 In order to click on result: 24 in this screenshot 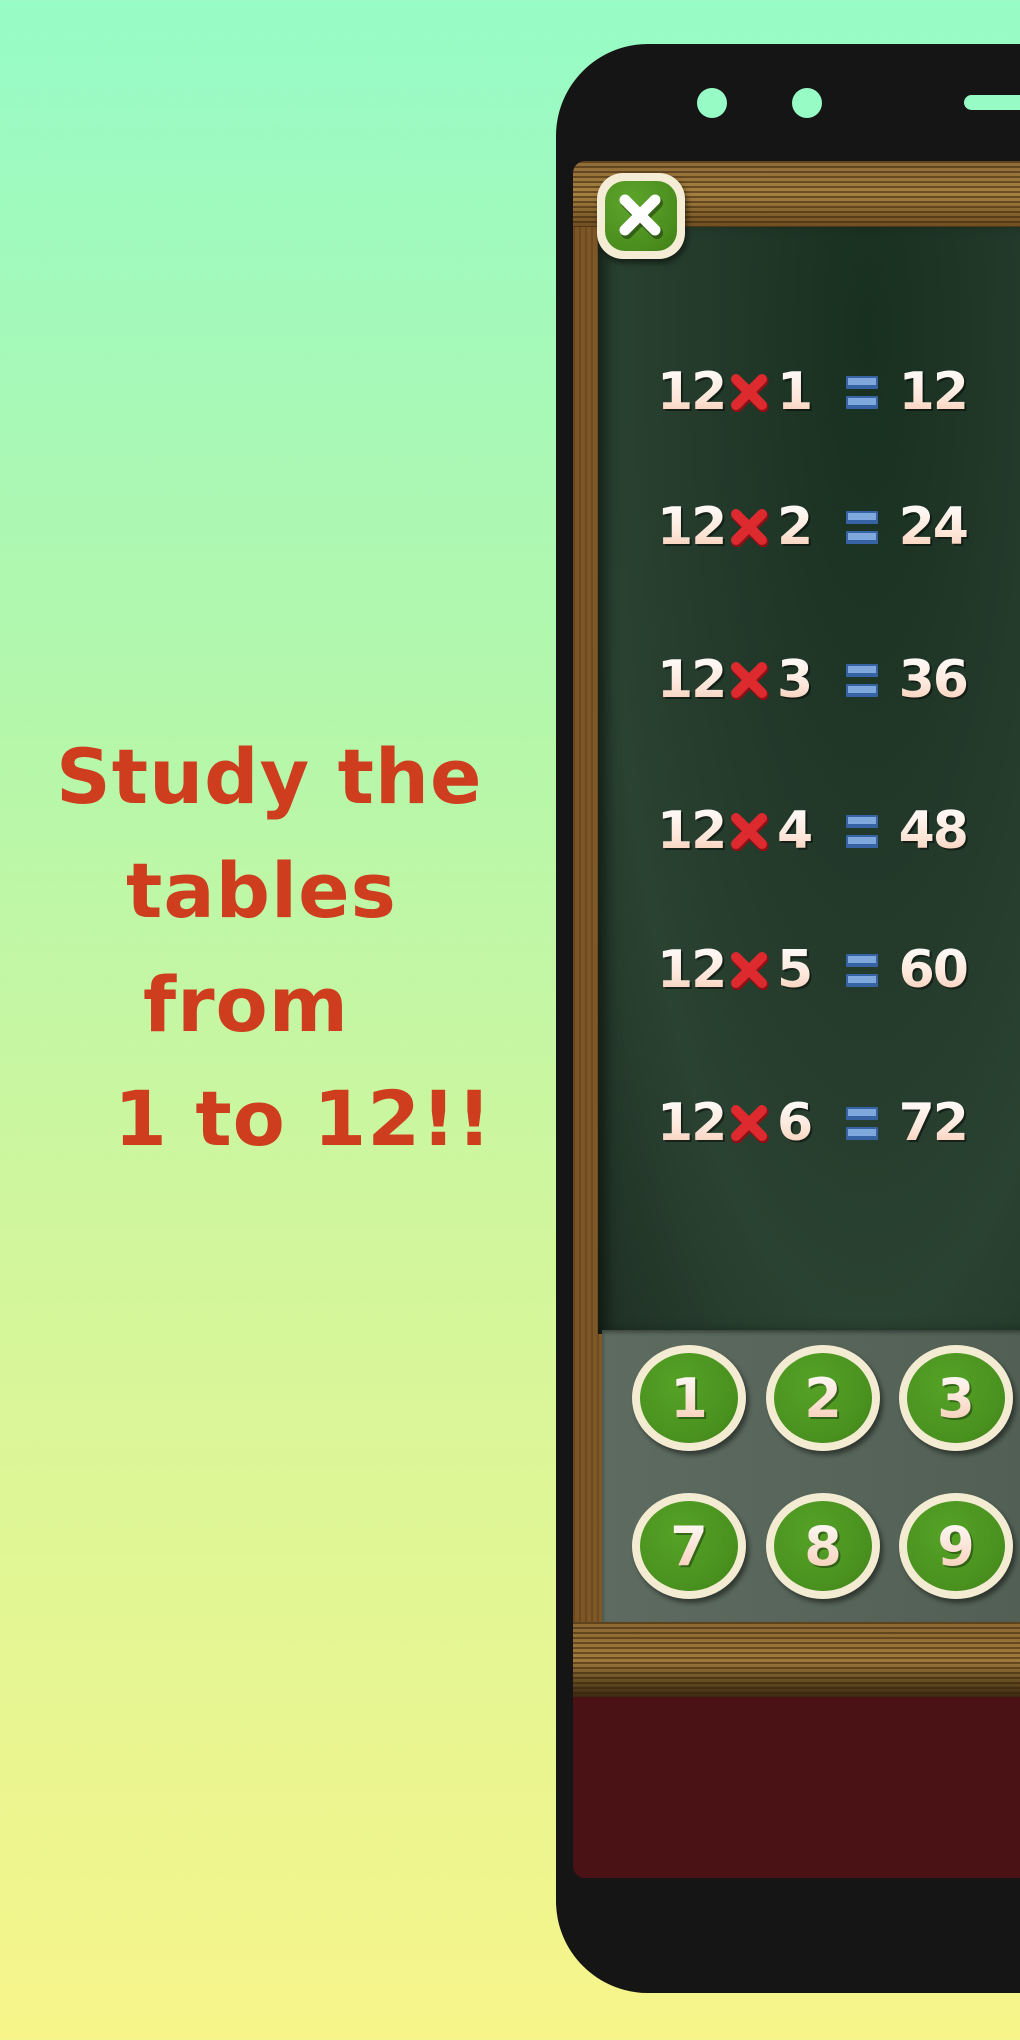, I will do `click(933, 527)`.